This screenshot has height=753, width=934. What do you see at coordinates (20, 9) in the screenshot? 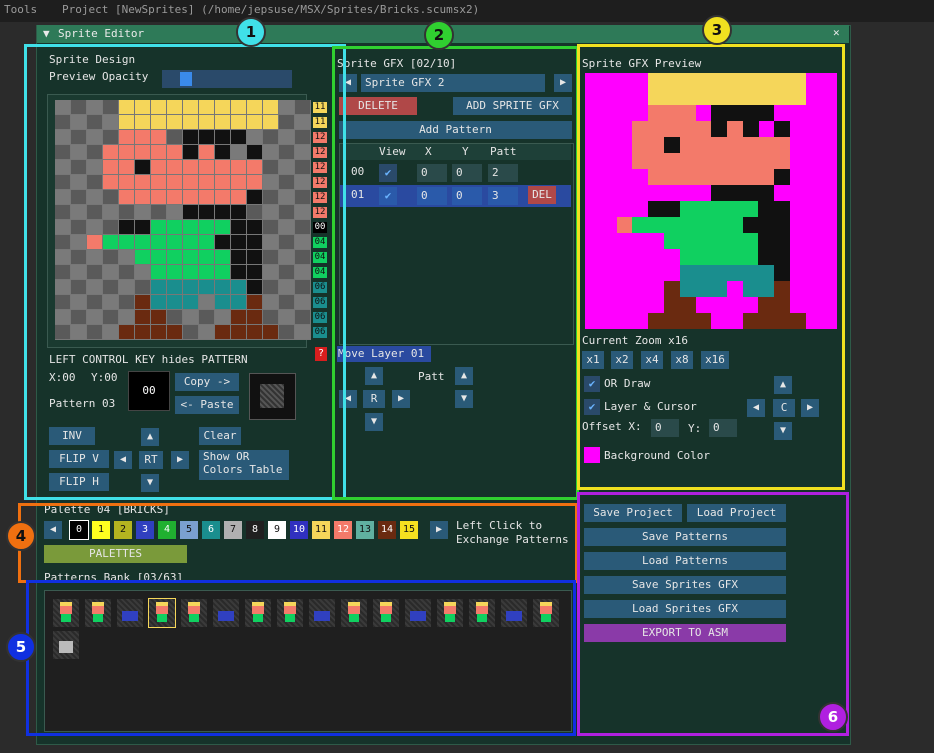
I see `menu-tools: Tools` at bounding box center [20, 9].